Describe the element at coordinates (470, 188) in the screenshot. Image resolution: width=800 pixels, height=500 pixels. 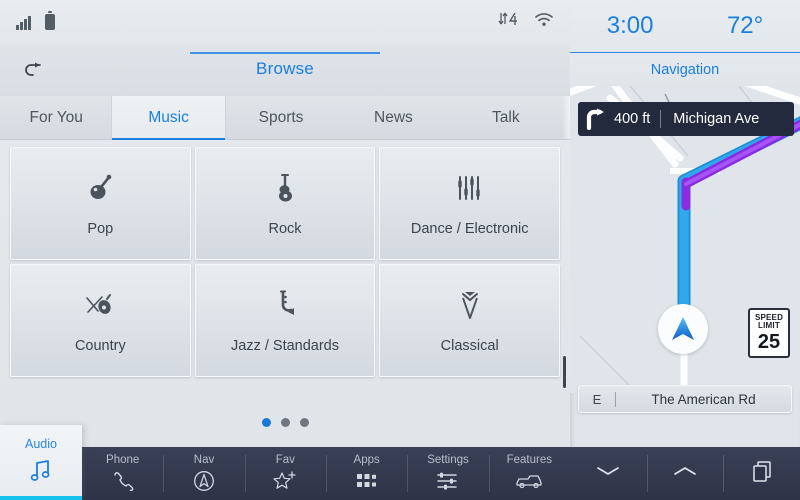
I see `equalizer-sliders-icon` at that location.